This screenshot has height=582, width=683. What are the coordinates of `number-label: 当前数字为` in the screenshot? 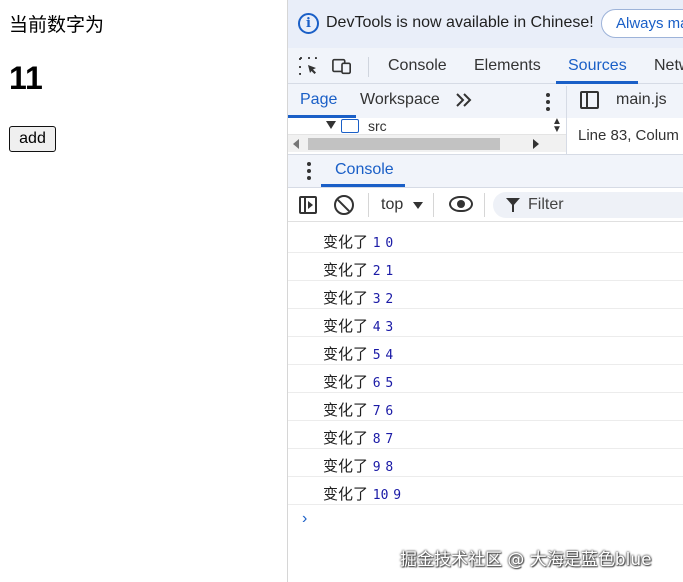 It's located at (57, 25).